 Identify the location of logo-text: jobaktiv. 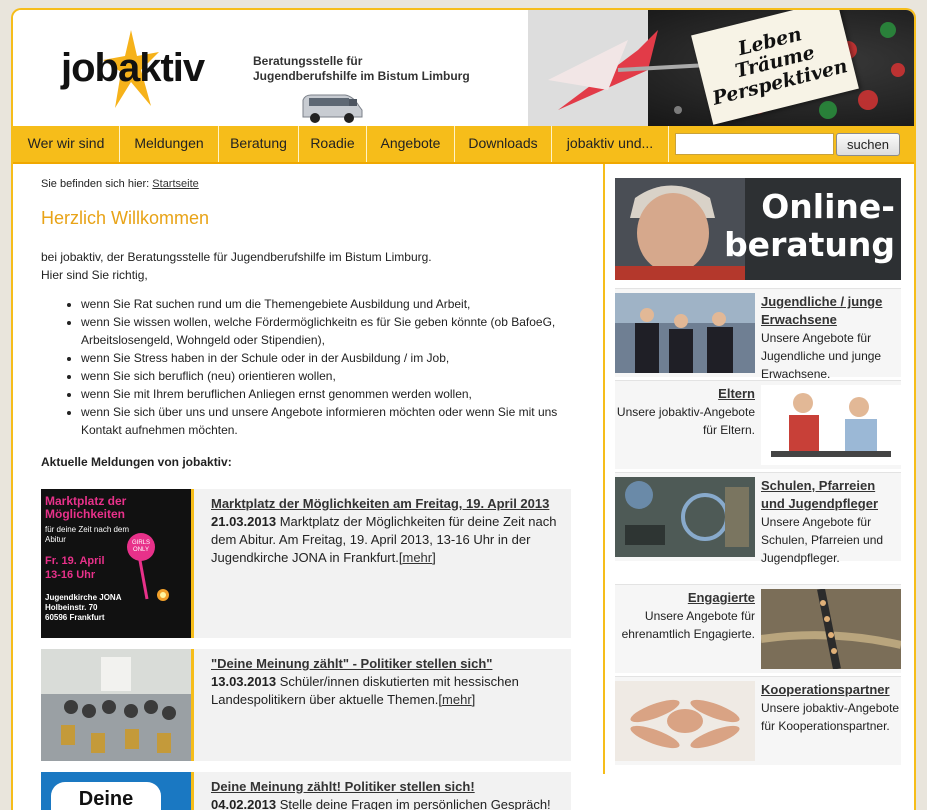
(133, 68).